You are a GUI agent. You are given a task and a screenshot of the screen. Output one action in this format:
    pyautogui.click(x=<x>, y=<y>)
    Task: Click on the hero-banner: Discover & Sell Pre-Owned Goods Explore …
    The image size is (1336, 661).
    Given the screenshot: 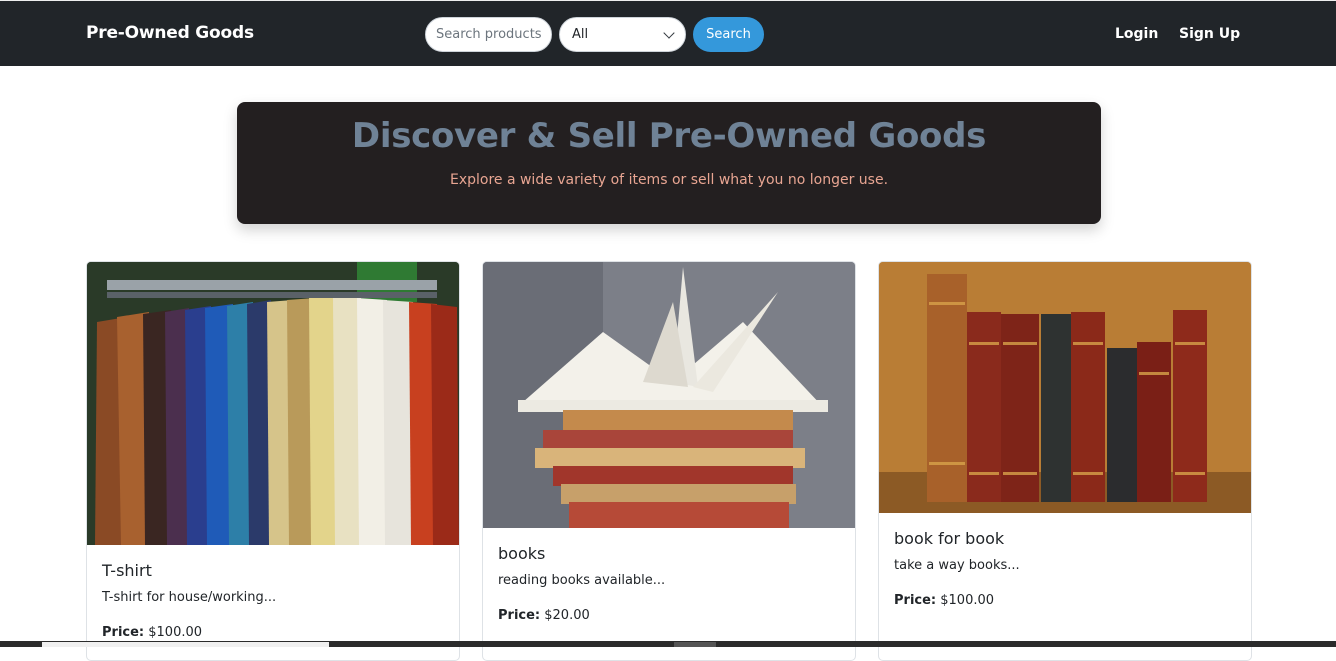 What is the action you would take?
    pyautogui.click(x=669, y=163)
    